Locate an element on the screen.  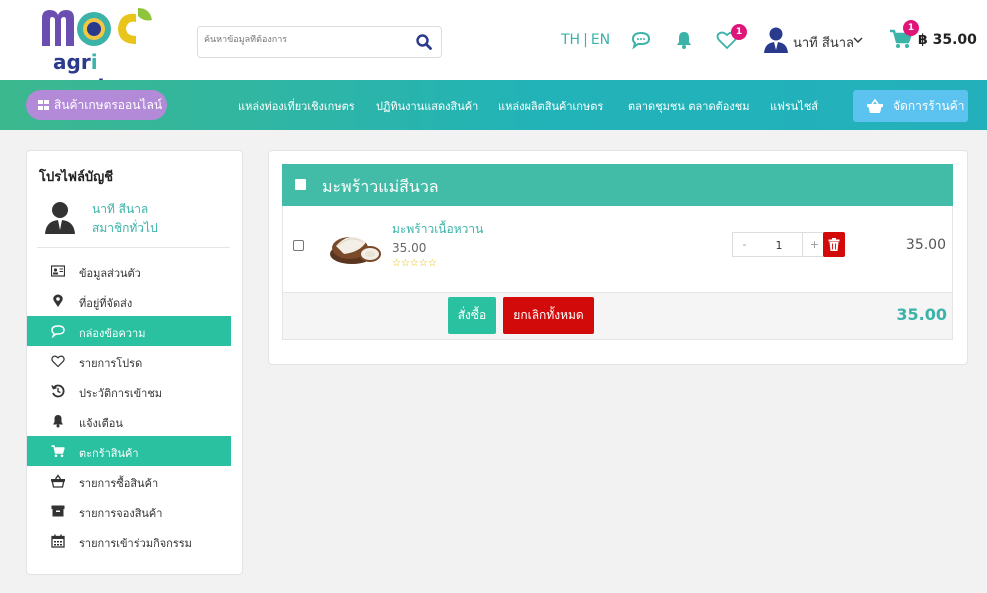
user-avatar-icon is located at coordinates (776, 40).